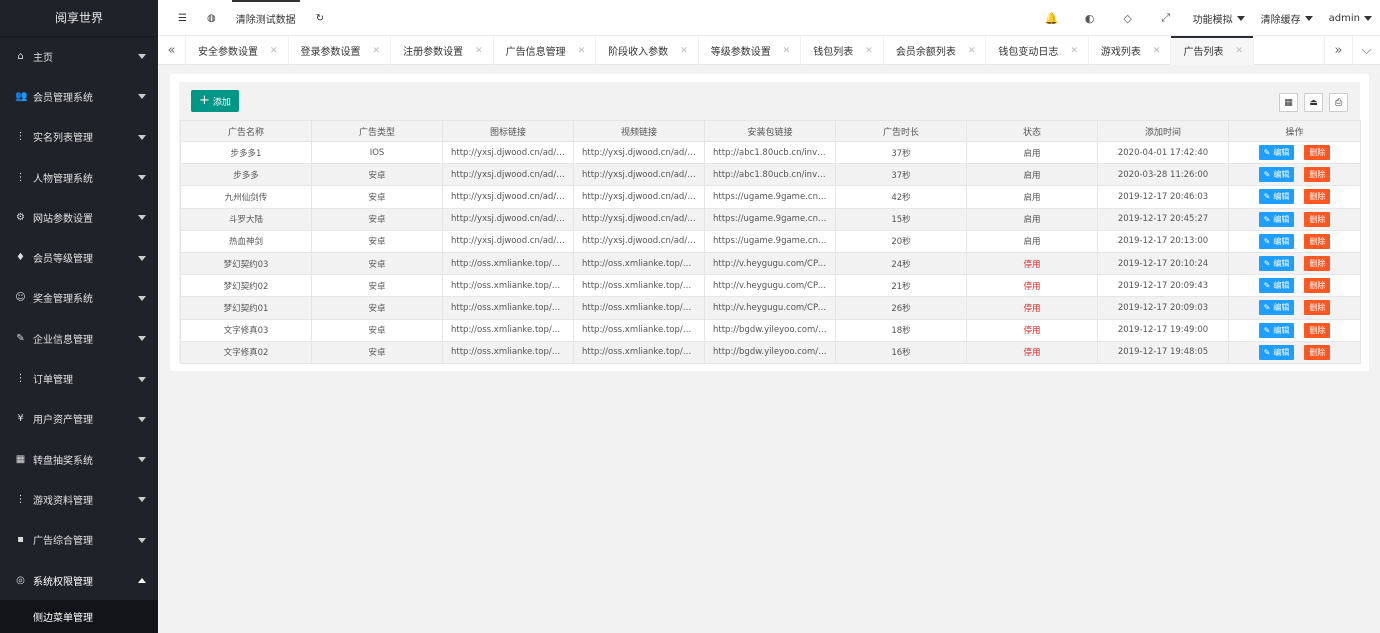 This screenshot has height=633, width=1380. What do you see at coordinates (1338, 102) in the screenshot?
I see `print-icon: ⎙` at bounding box center [1338, 102].